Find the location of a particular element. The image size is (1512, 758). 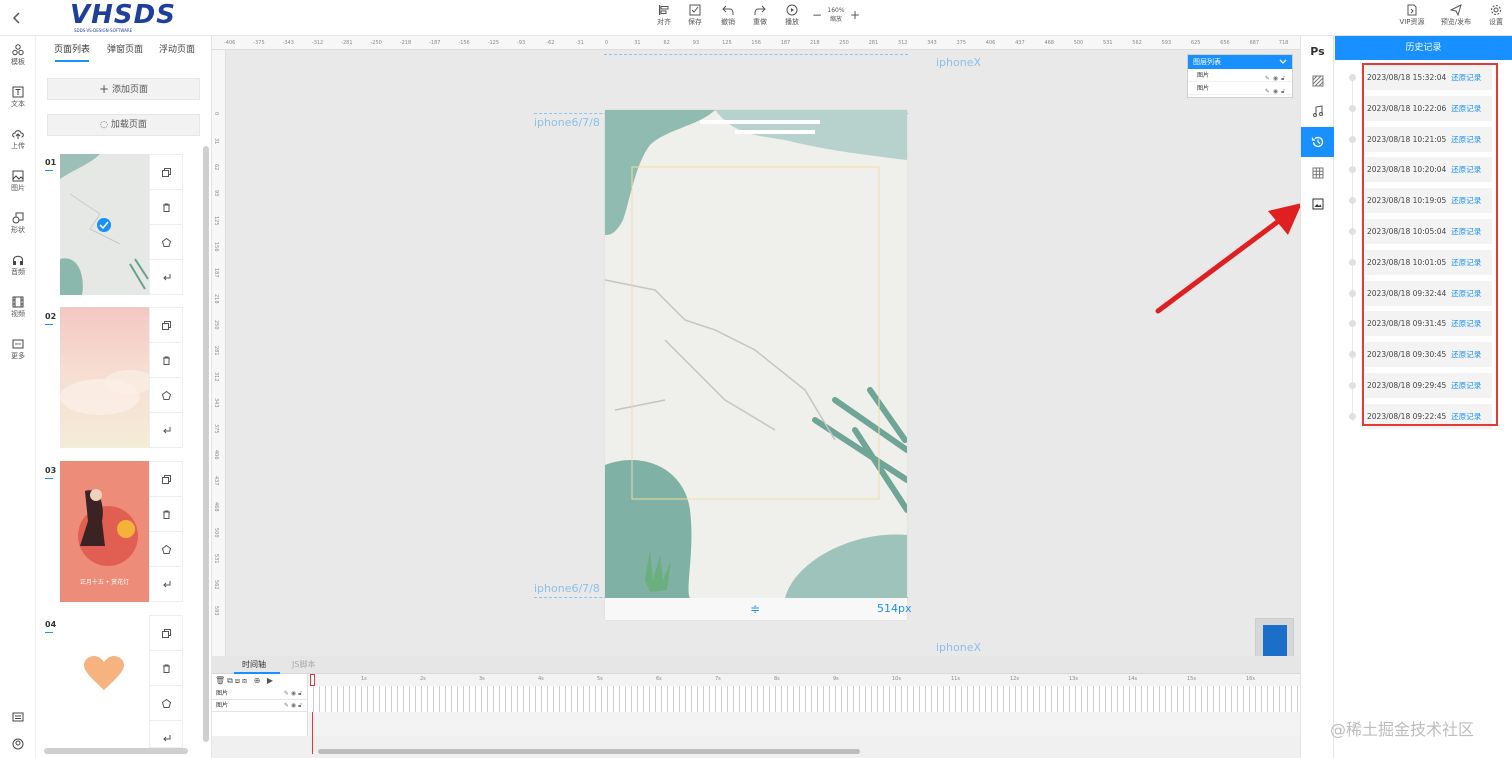

design-page is located at coordinates (756, 365).